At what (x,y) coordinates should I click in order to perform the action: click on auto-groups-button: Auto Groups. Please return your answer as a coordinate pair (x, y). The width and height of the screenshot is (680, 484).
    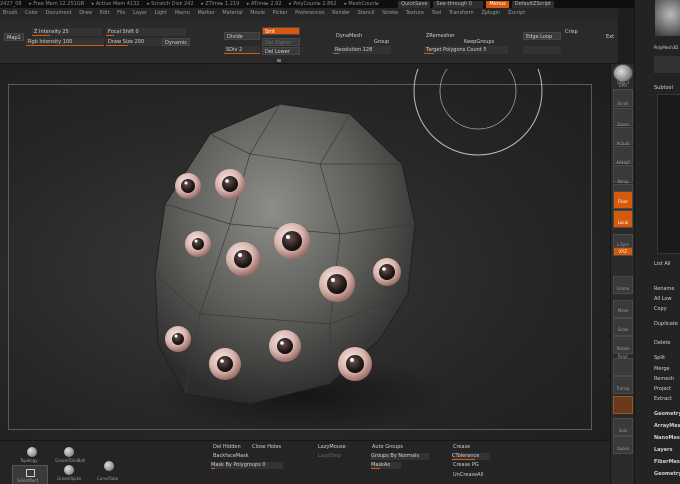
    Looking at the image, I should click on (387, 447).